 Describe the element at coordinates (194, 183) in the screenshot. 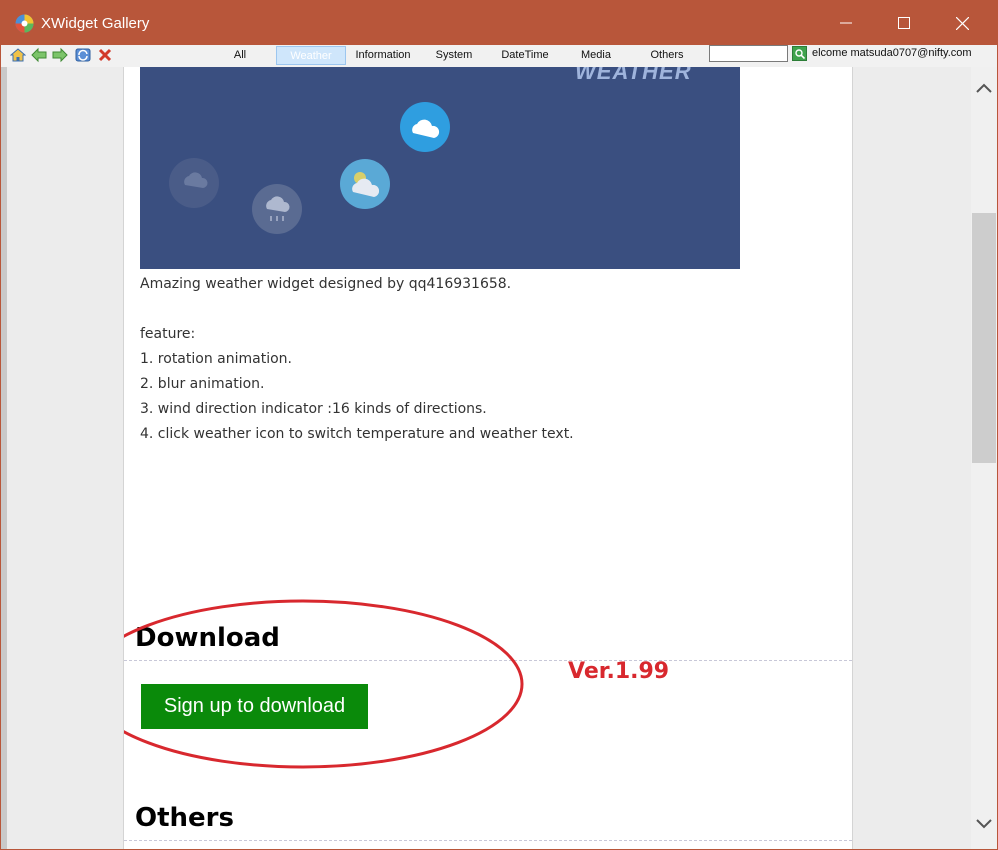

I see `cloud-rain-icon-faded` at that location.